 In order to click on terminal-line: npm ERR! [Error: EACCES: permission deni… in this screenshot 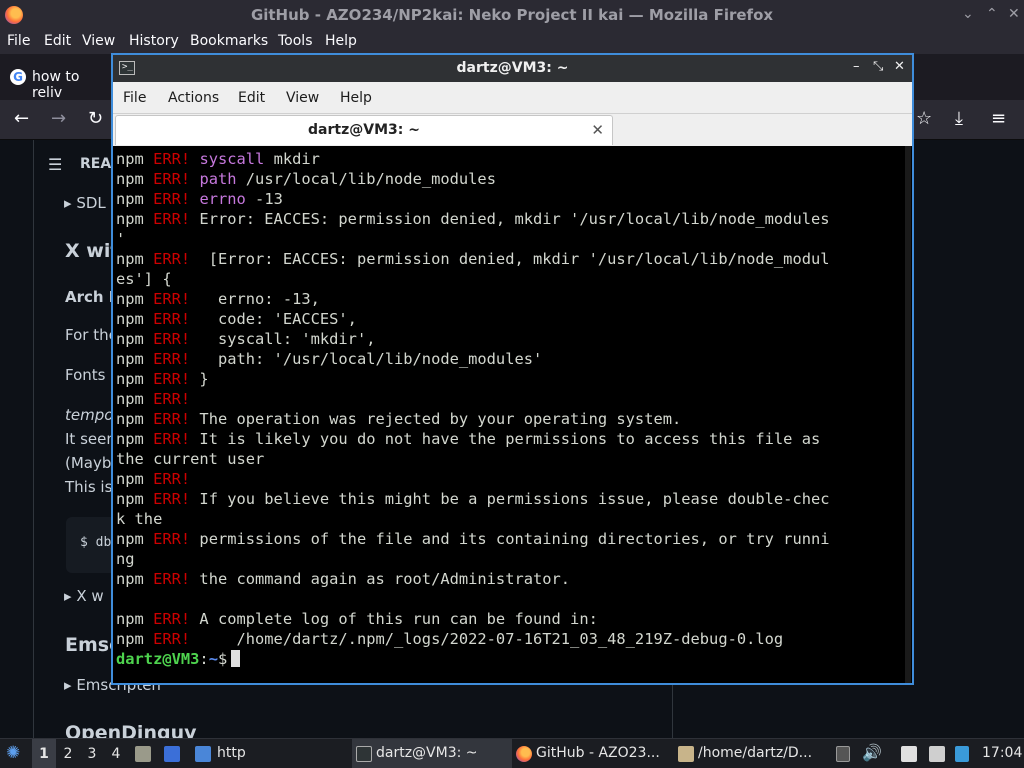, I will do `click(506, 259)`.